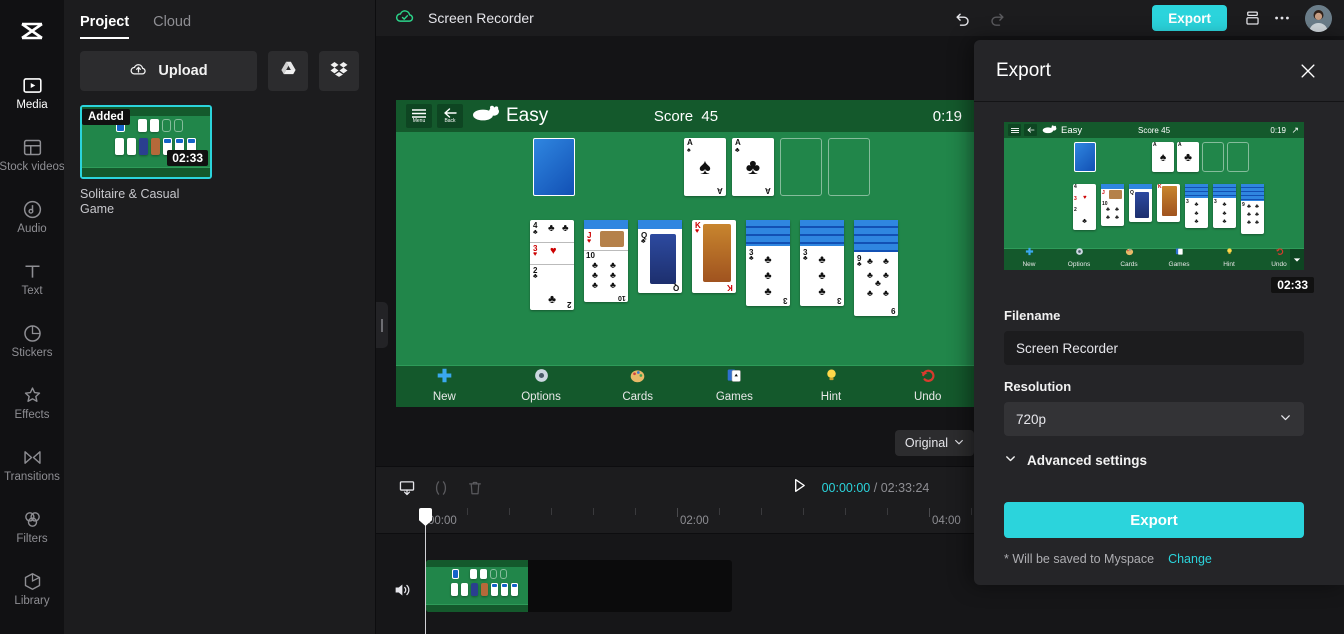  Describe the element at coordinates (168, 71) in the screenshot. I see `upload-button: Upload` at that location.